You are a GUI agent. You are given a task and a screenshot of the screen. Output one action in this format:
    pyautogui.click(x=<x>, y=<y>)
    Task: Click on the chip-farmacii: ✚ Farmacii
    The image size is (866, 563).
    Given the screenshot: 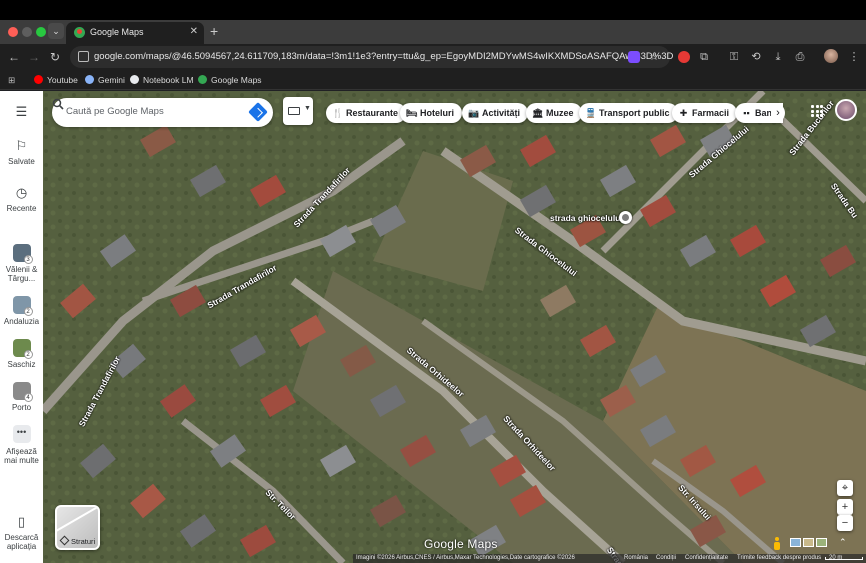 What is the action you would take?
    pyautogui.click(x=705, y=113)
    